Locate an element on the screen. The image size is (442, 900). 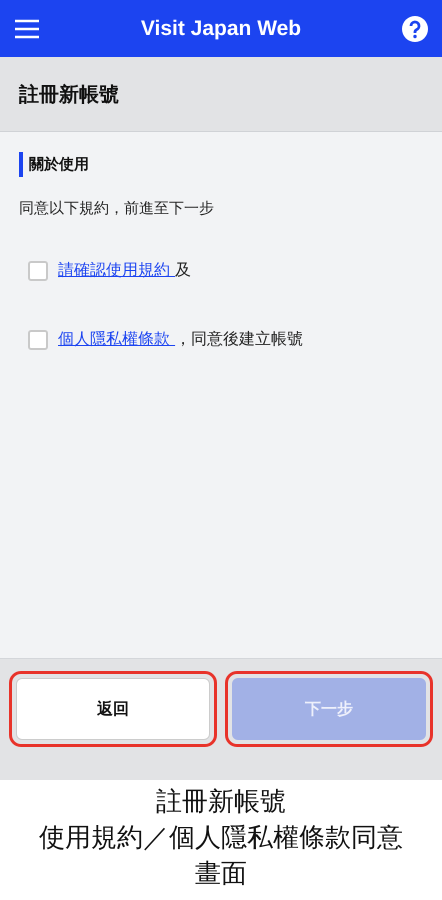
caption-text: 使用規約／個人隱私權條款同意 is located at coordinates (221, 838).